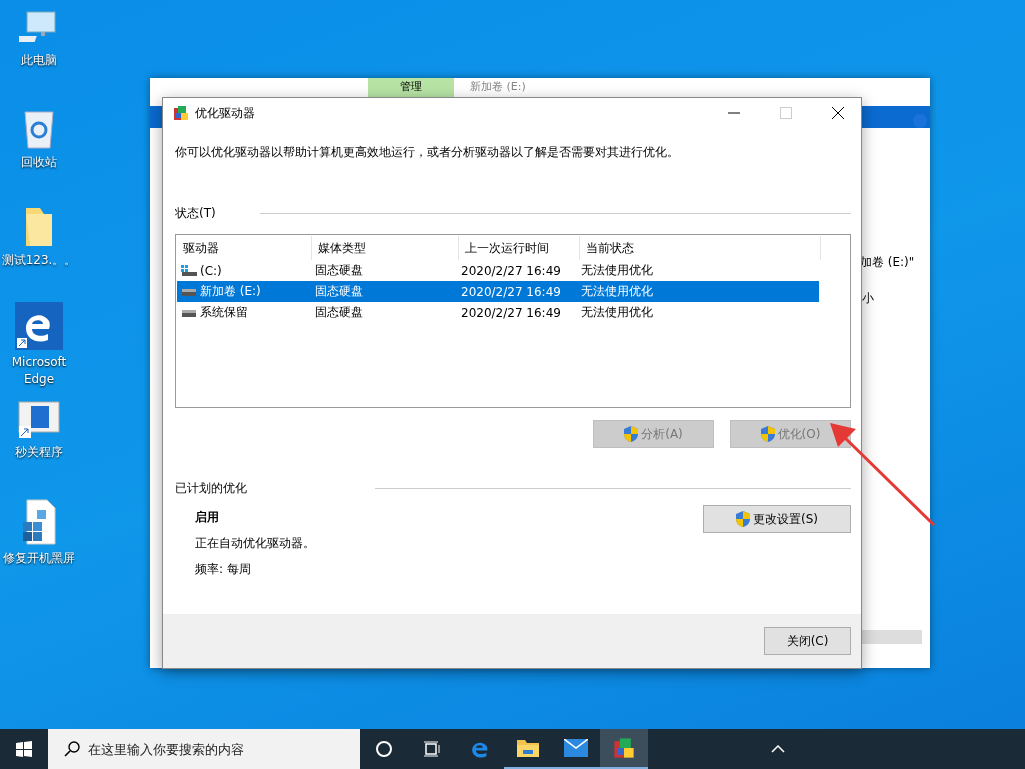 The height and width of the screenshot is (769, 1025). I want to click on drive-name: 系统保留, so click(224, 312).